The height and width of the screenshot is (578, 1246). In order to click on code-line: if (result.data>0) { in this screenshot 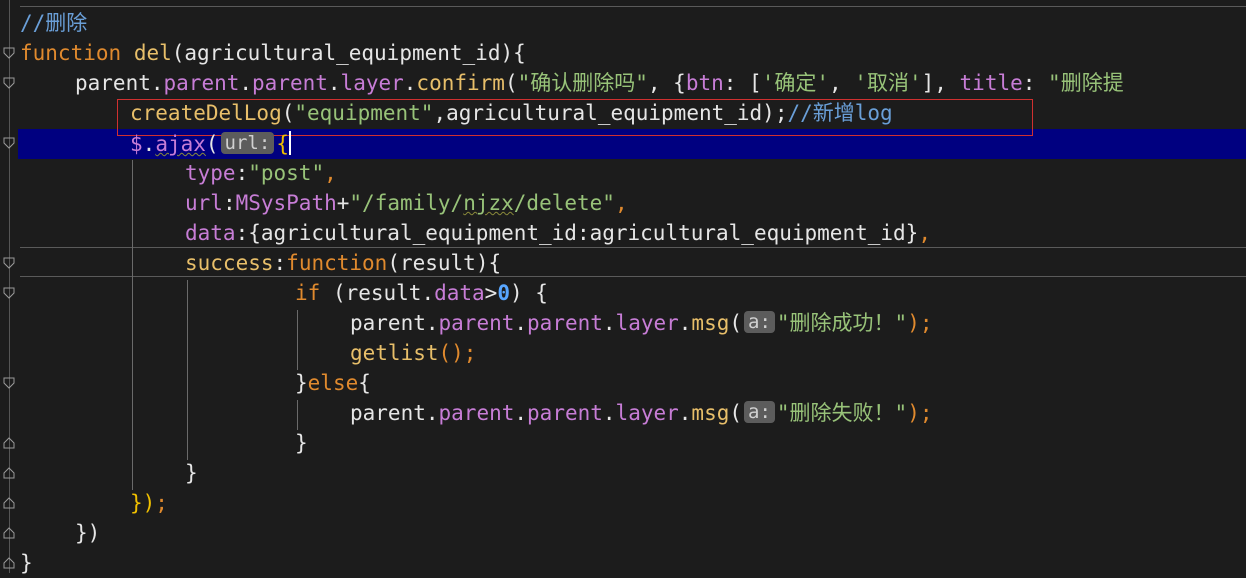, I will do `click(421, 293)`.